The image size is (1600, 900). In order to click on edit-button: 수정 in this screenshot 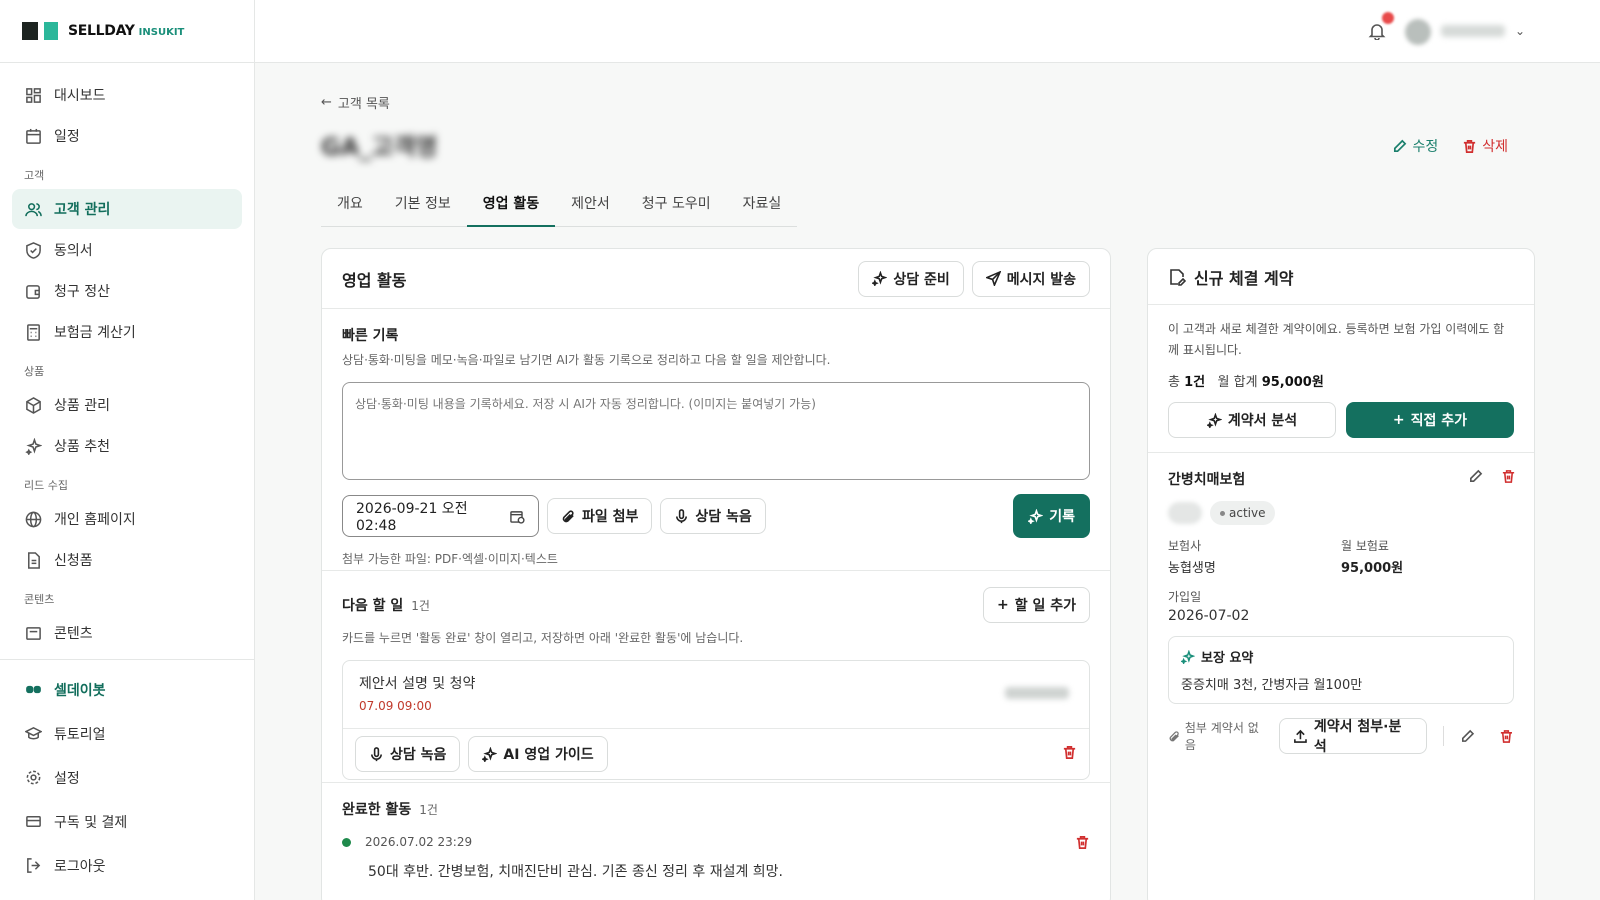, I will do `click(1415, 146)`.